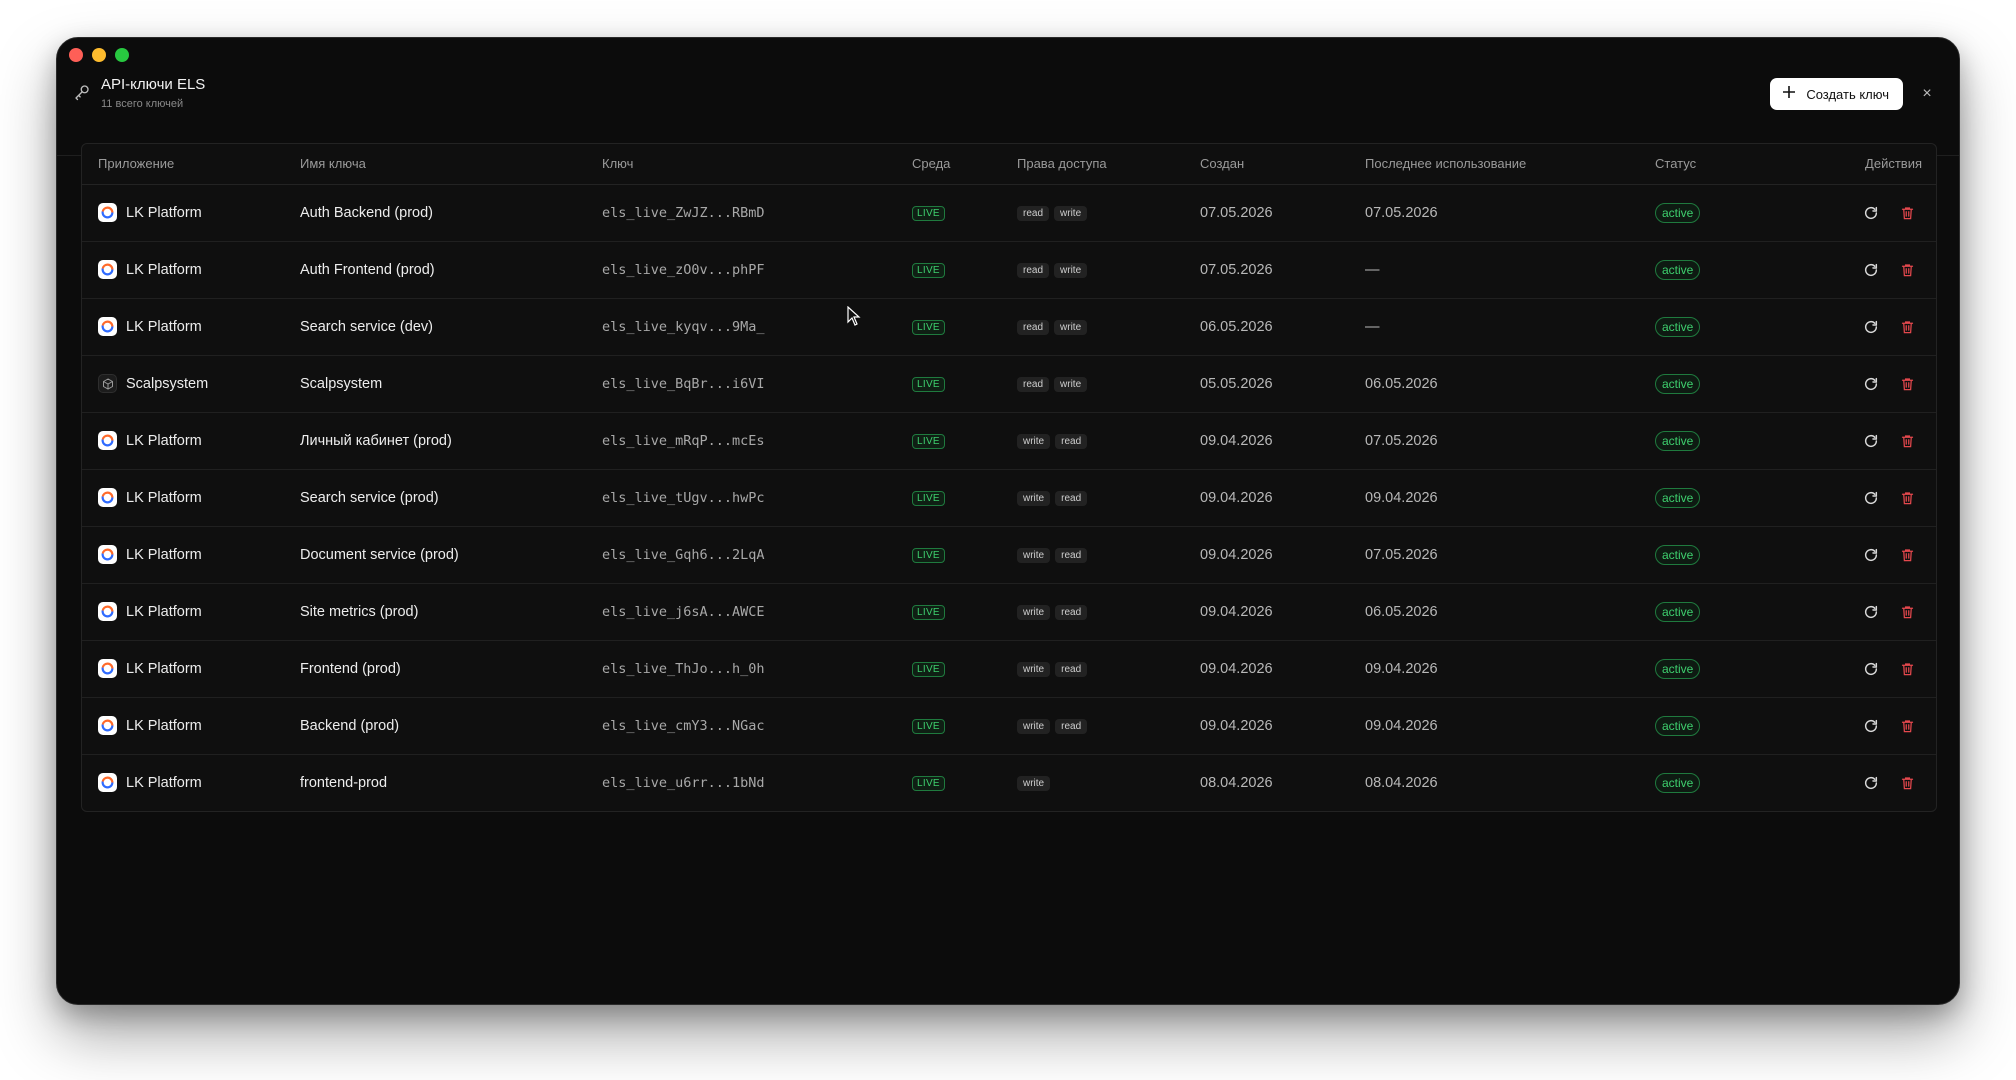  I want to click on column-status: Статус, so click(1730, 164).